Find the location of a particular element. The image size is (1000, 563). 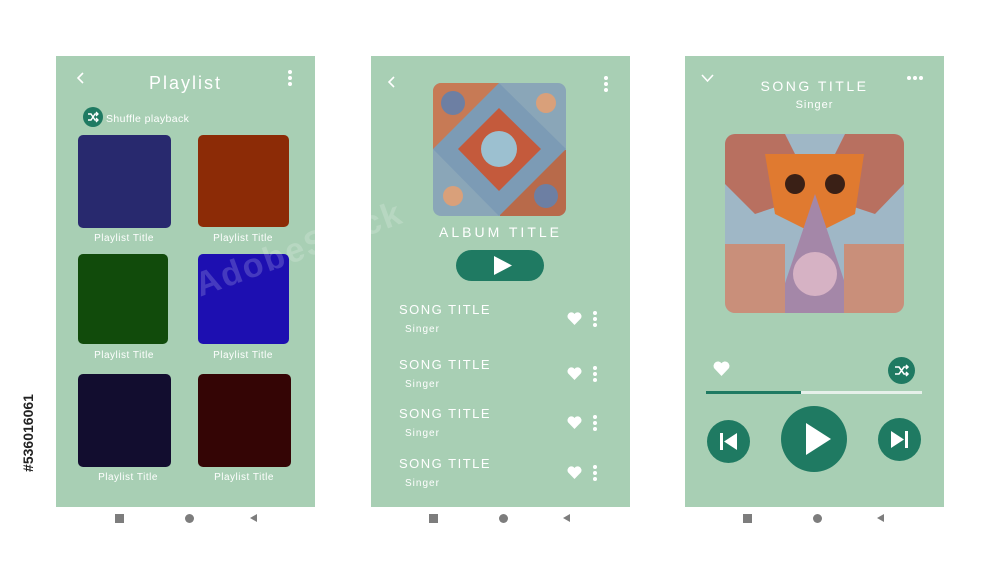

progress-fill is located at coordinates (754, 392).